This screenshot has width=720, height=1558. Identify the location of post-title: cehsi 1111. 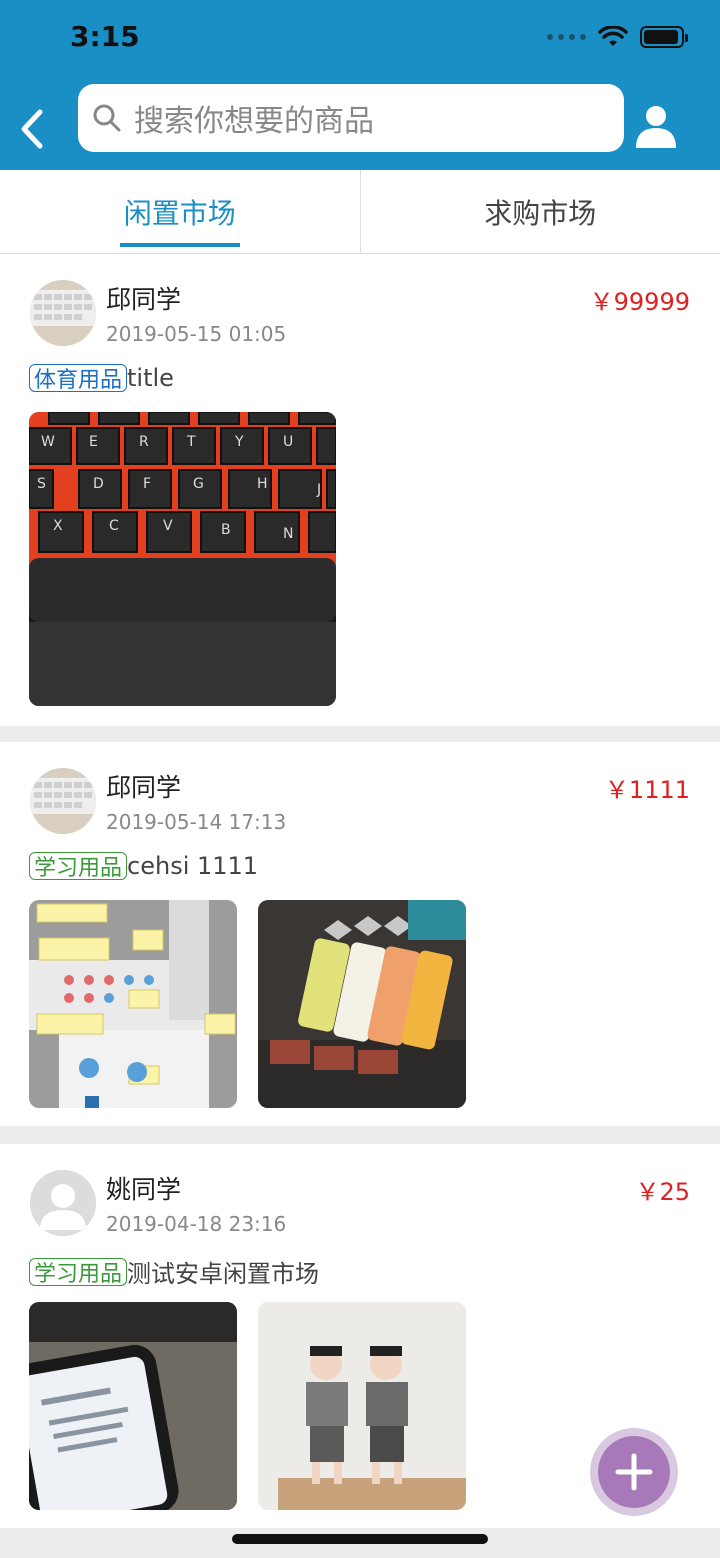
(193, 866).